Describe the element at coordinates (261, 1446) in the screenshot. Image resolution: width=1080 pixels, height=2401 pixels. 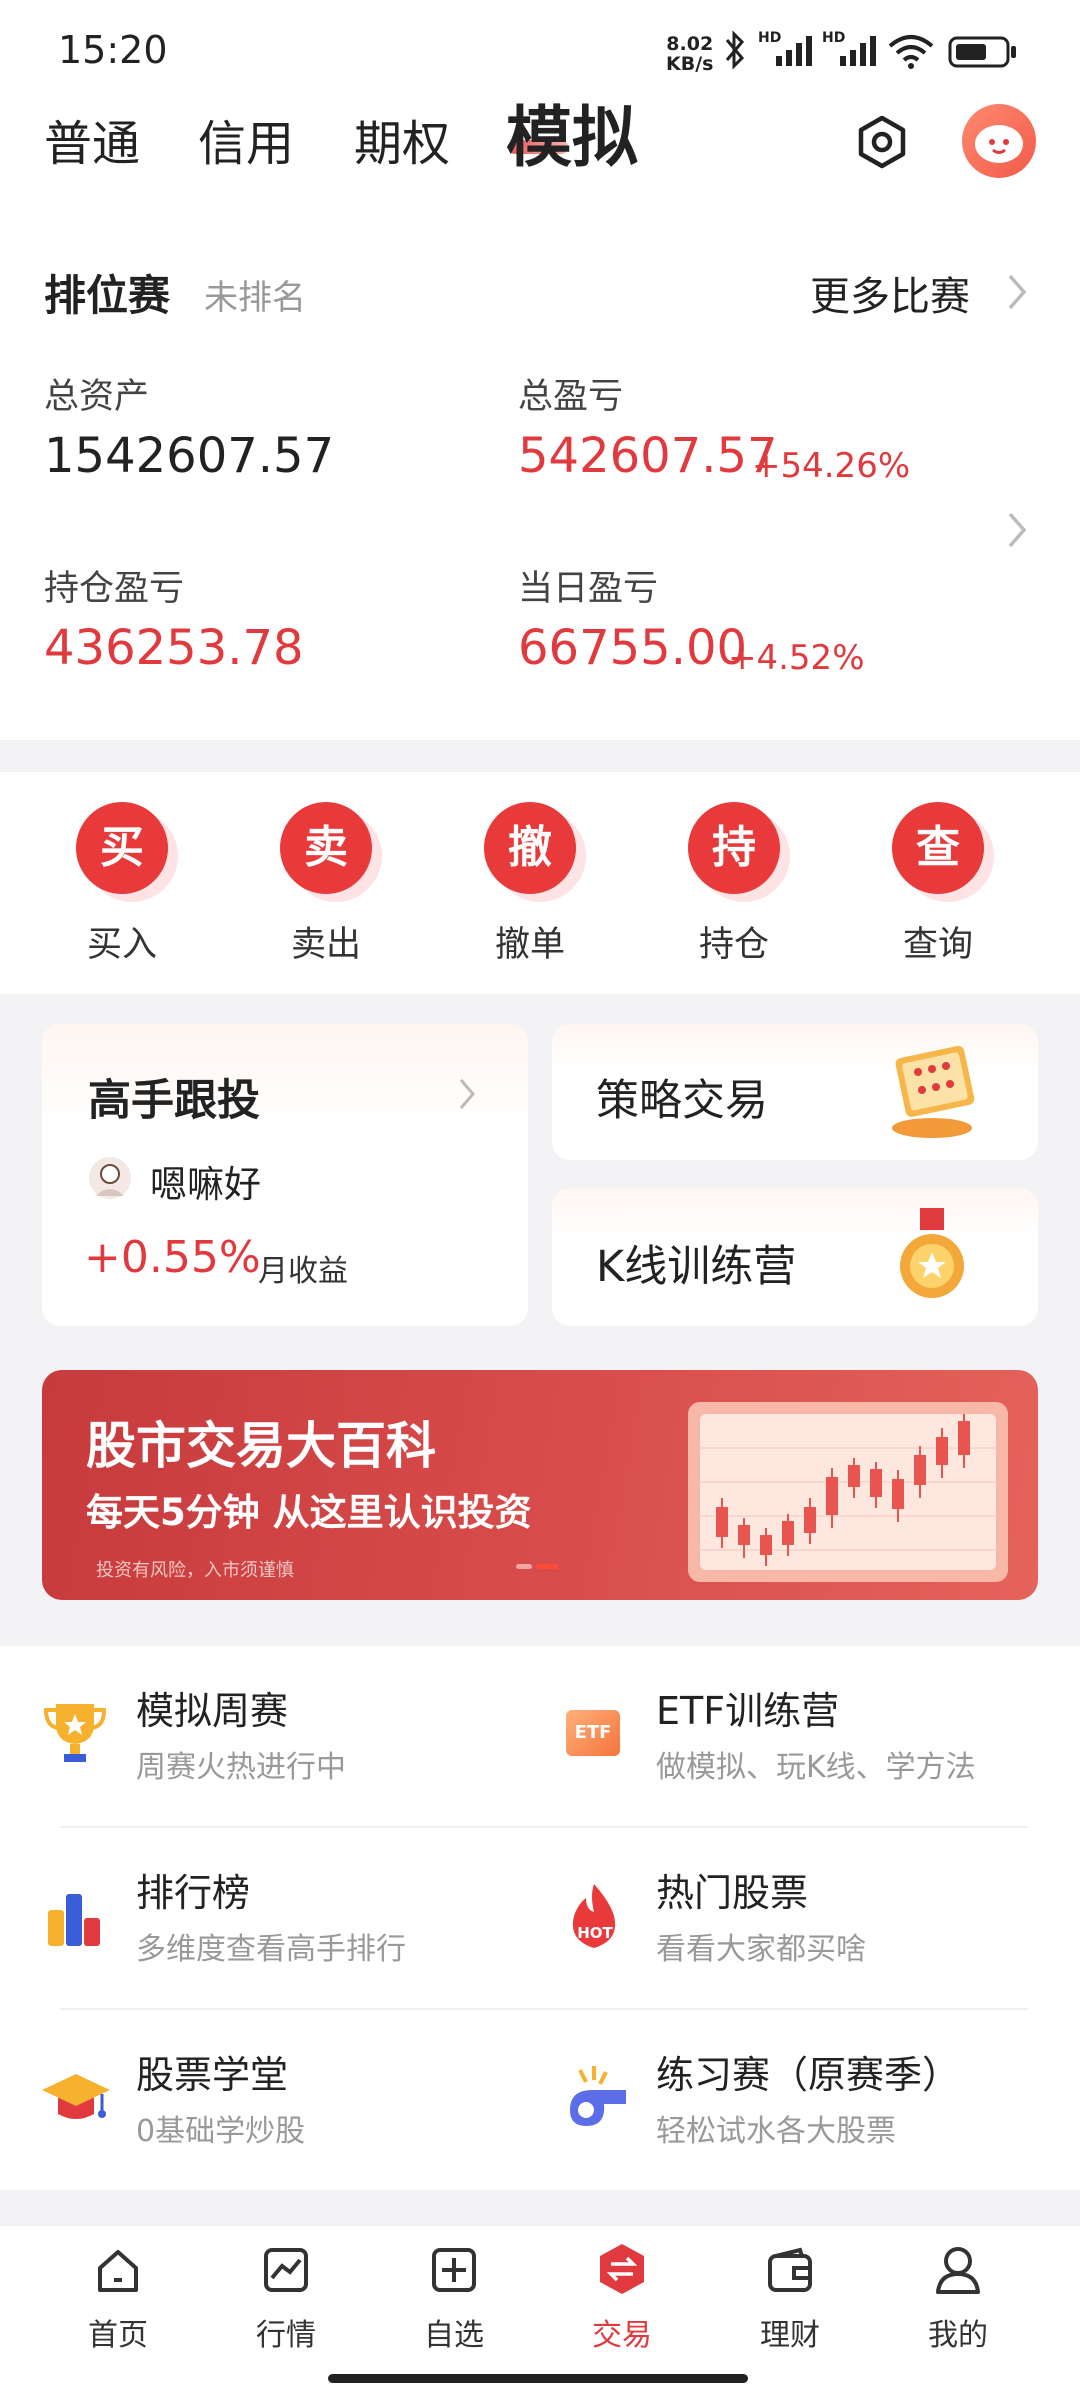
I see `banner-title: 股市交易大百科` at that location.